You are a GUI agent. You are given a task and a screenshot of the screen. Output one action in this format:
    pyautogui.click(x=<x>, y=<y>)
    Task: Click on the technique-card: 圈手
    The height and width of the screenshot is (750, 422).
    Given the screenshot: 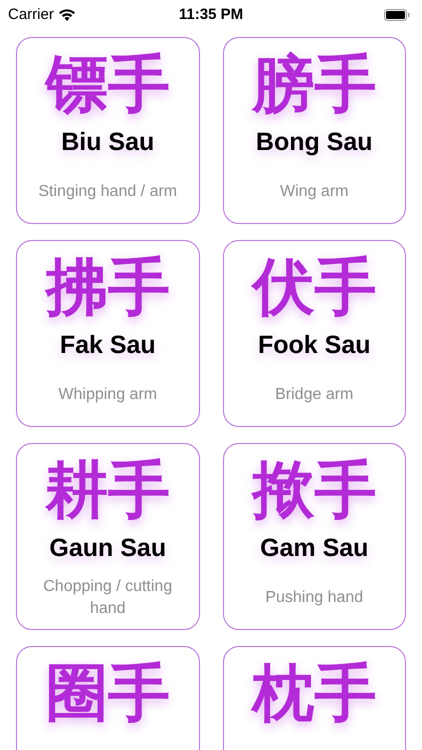 What is the action you would take?
    pyautogui.click(x=108, y=698)
    